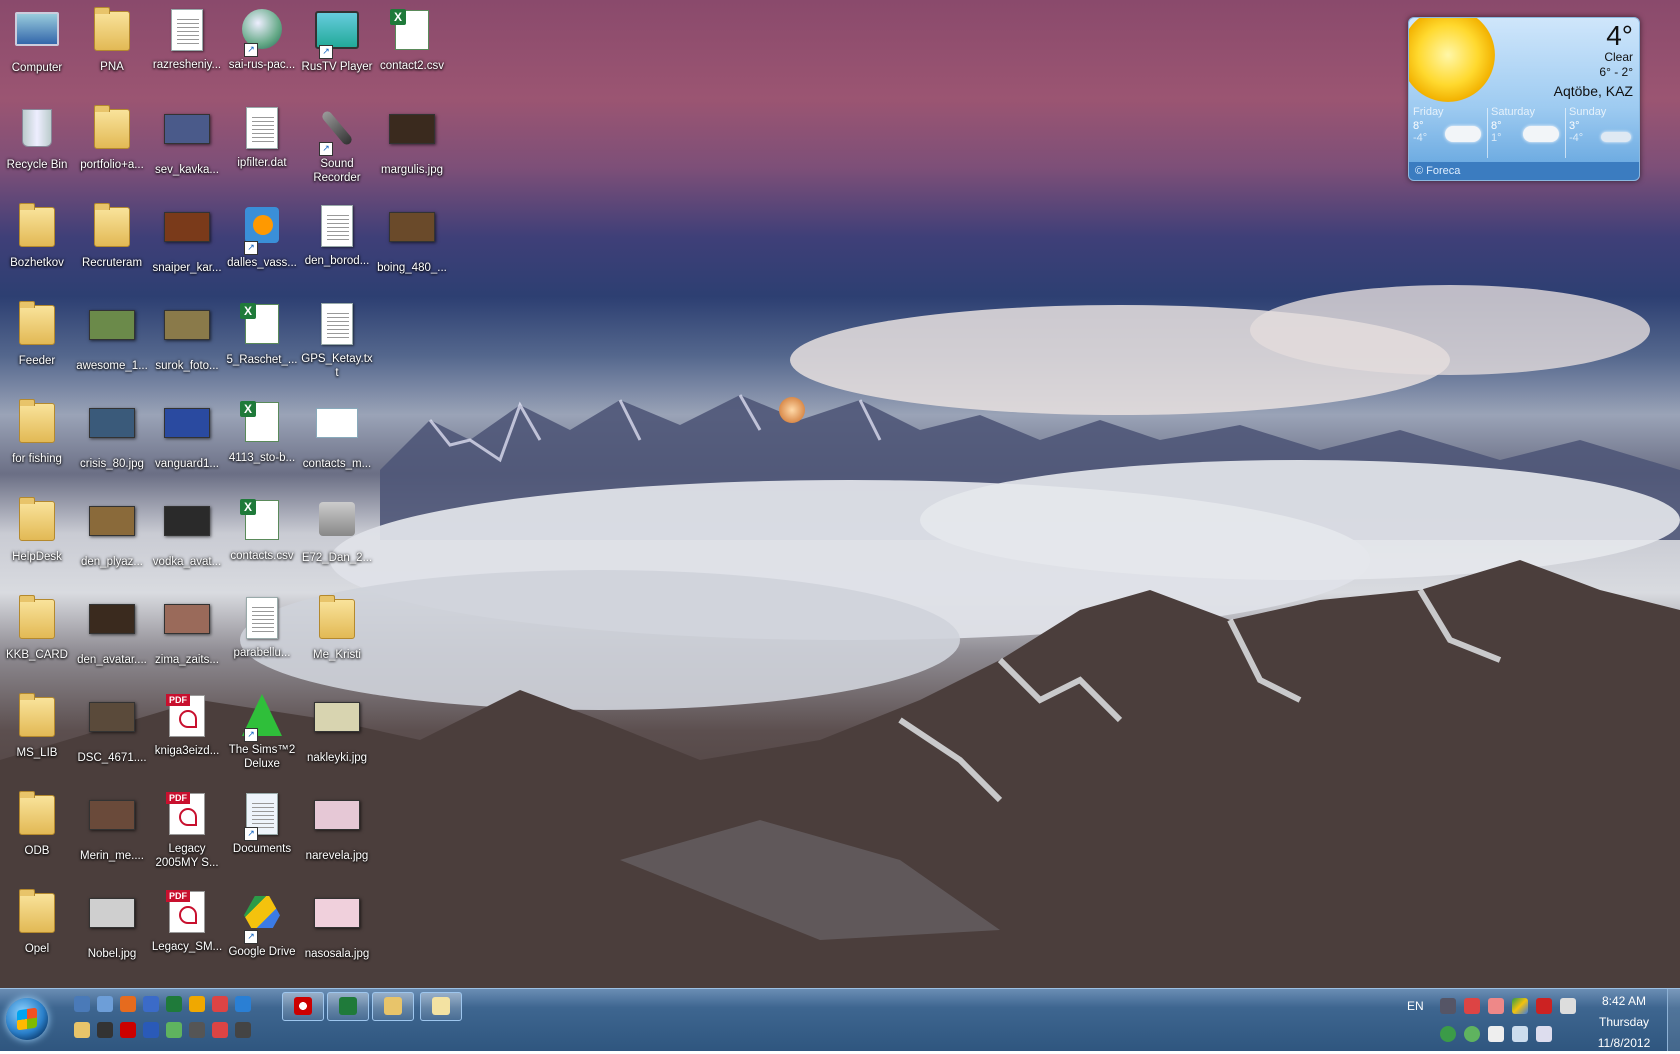 This screenshot has width=1680, height=1054. Describe the element at coordinates (1544, 1034) in the screenshot. I see `volume-icon` at that location.